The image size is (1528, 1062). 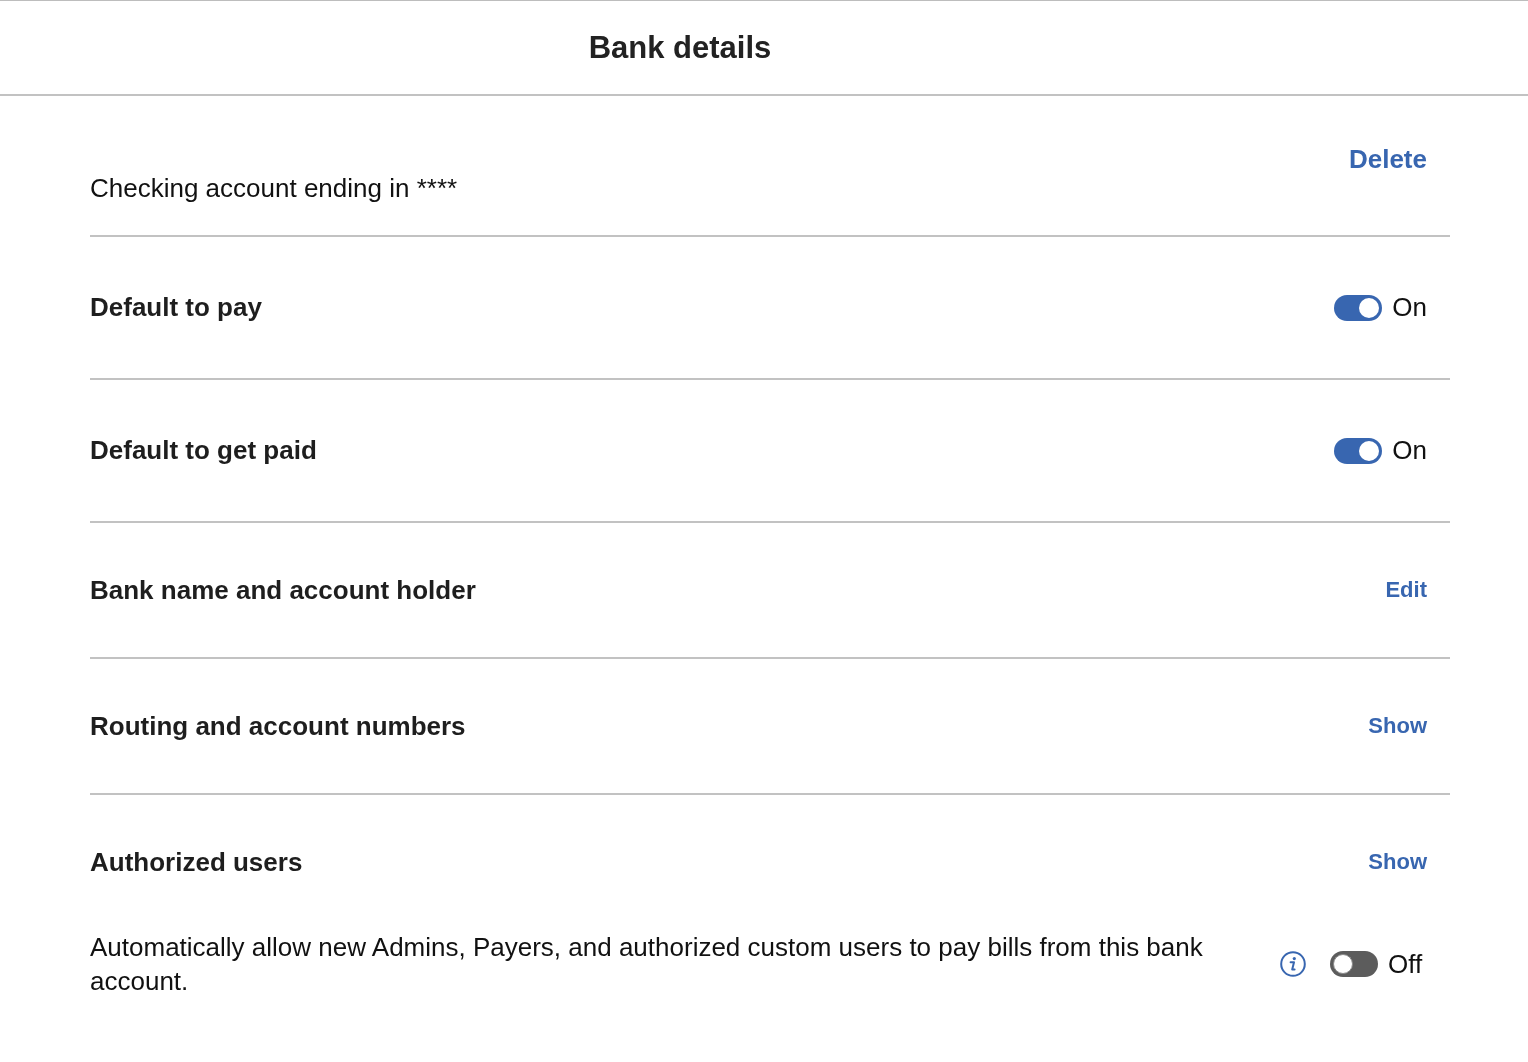 I want to click on setting-description: Automatically allow new Admins, Payers, and authorized custom users to pay bills from this bank account., so click(x=647, y=964).